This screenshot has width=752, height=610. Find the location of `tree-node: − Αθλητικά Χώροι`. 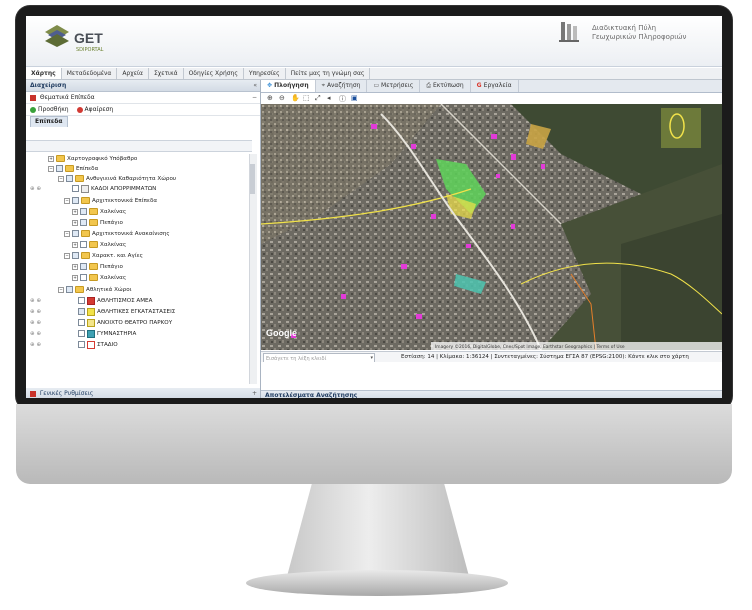

tree-node: − Αθλητικά Χώροι is located at coordinates (95, 290).